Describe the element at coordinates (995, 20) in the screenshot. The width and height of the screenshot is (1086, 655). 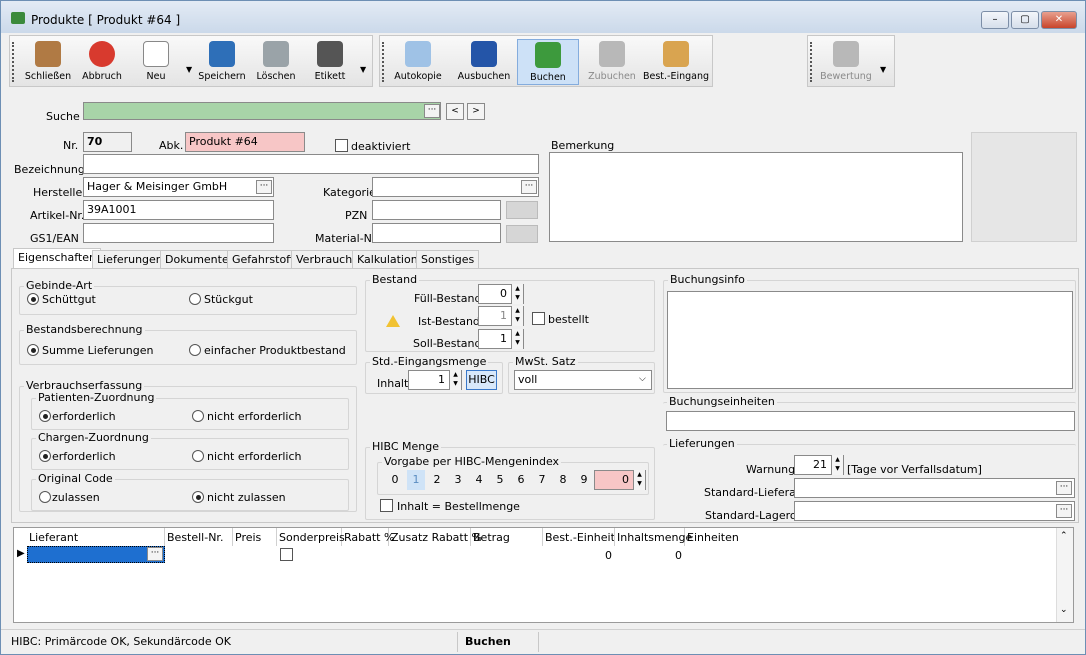
I see `minimize-button: –` at that location.